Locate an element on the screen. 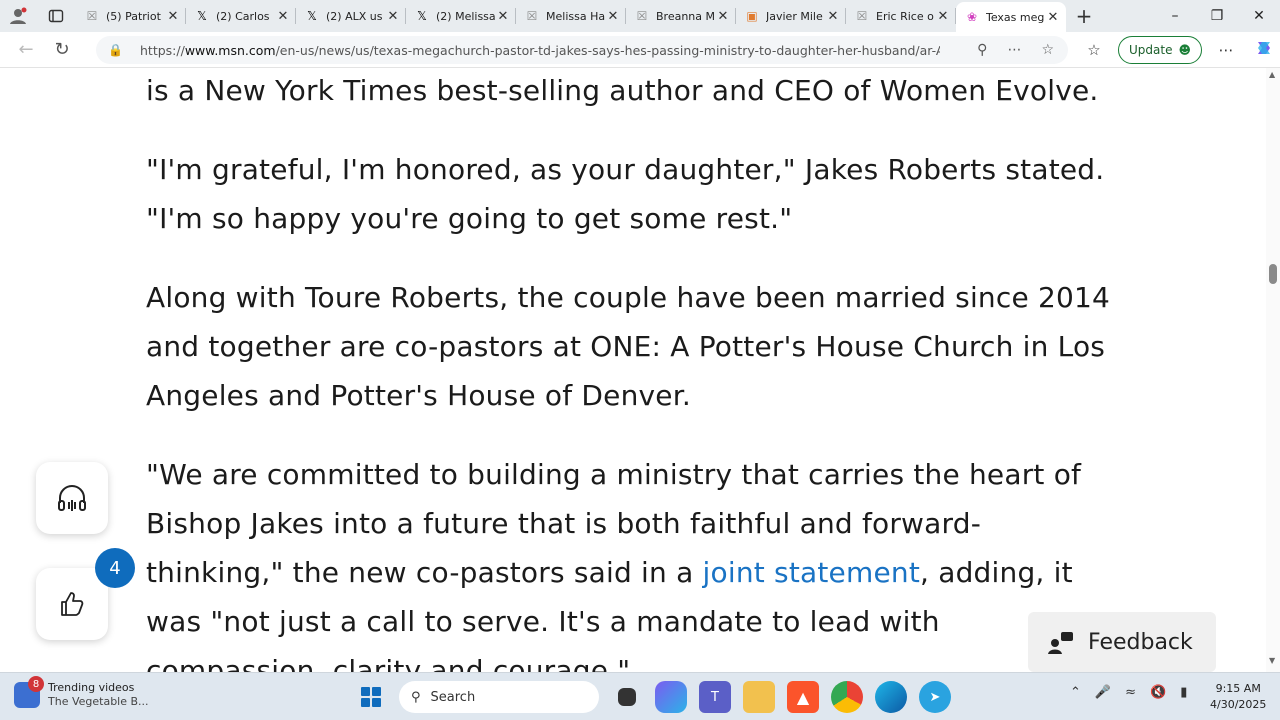  taskbar-search: ⚲ Search is located at coordinates (499, 697).